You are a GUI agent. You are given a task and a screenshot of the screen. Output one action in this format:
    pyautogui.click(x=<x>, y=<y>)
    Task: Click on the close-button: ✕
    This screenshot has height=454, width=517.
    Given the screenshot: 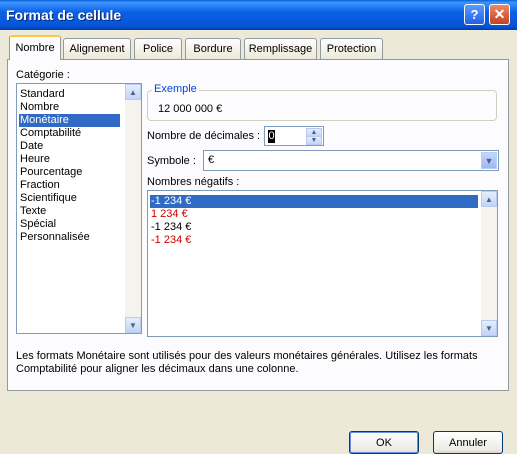 What is the action you would take?
    pyautogui.click(x=499, y=14)
    